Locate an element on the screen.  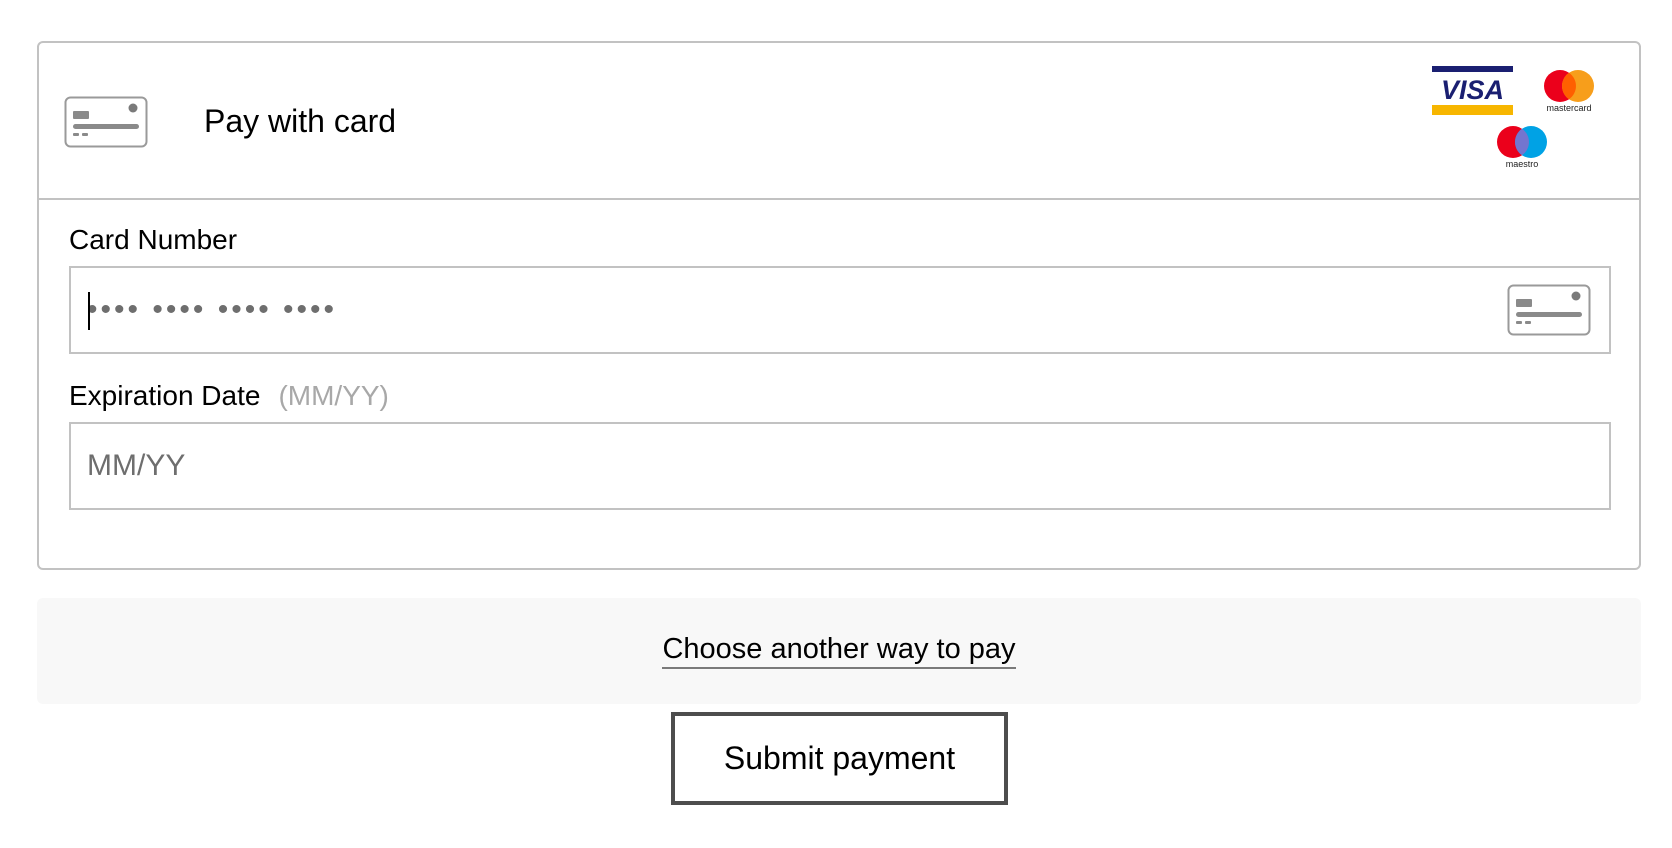
choose-another-way-link: Choose another way to pay is located at coordinates (839, 650).